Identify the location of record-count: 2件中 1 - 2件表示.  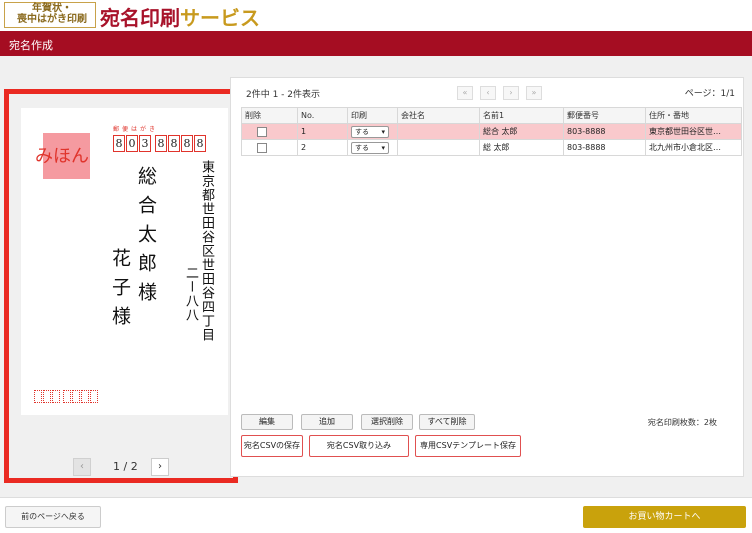
(283, 95).